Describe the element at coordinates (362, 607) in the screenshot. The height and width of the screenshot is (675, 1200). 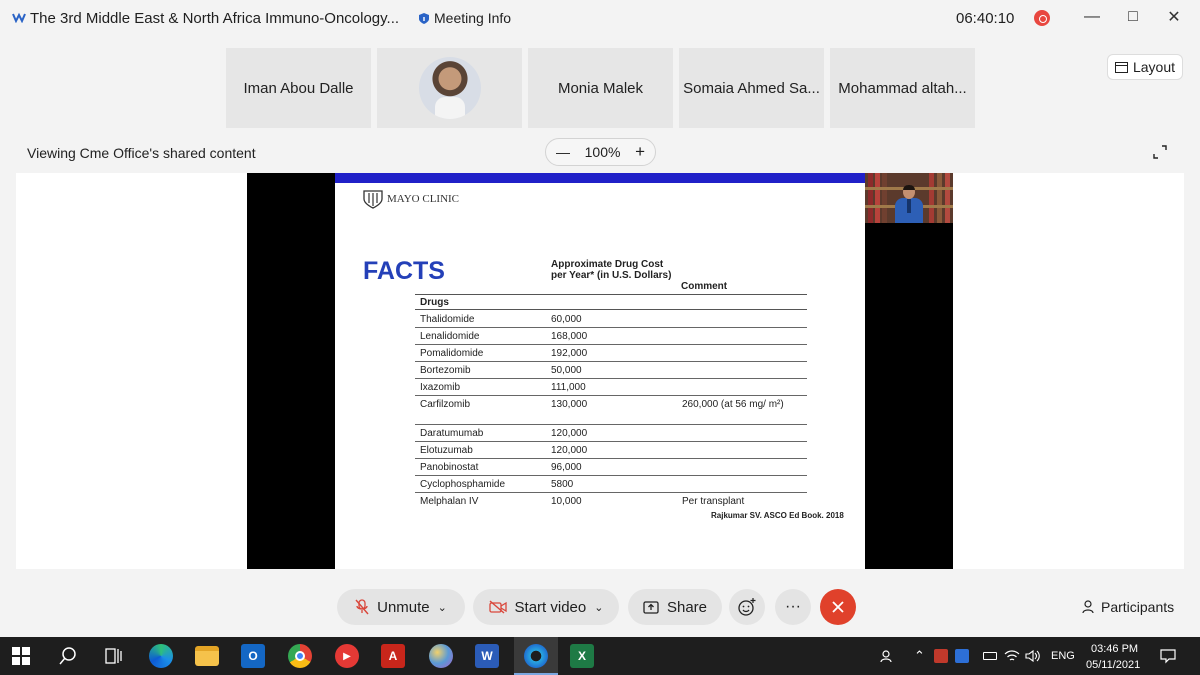
I see `microphone-muted-icon` at that location.